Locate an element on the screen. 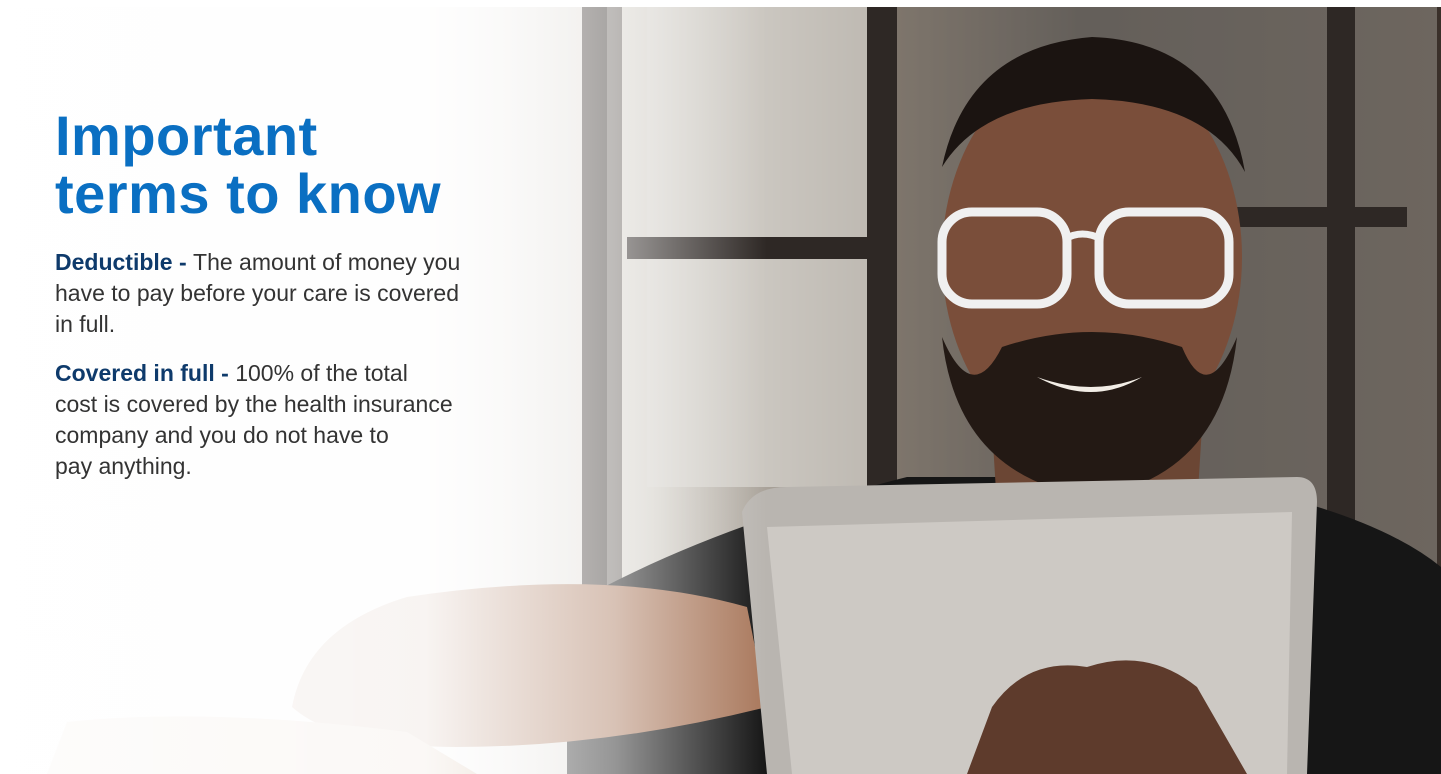  term-definition-line: cost is covered by the health insurance is located at coordinates (254, 404).